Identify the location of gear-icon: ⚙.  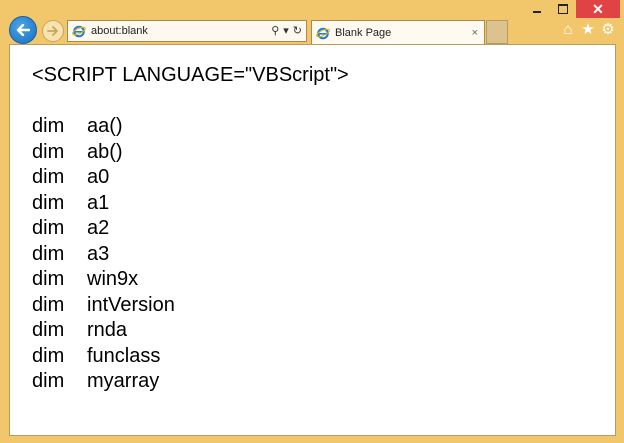
(608, 30).